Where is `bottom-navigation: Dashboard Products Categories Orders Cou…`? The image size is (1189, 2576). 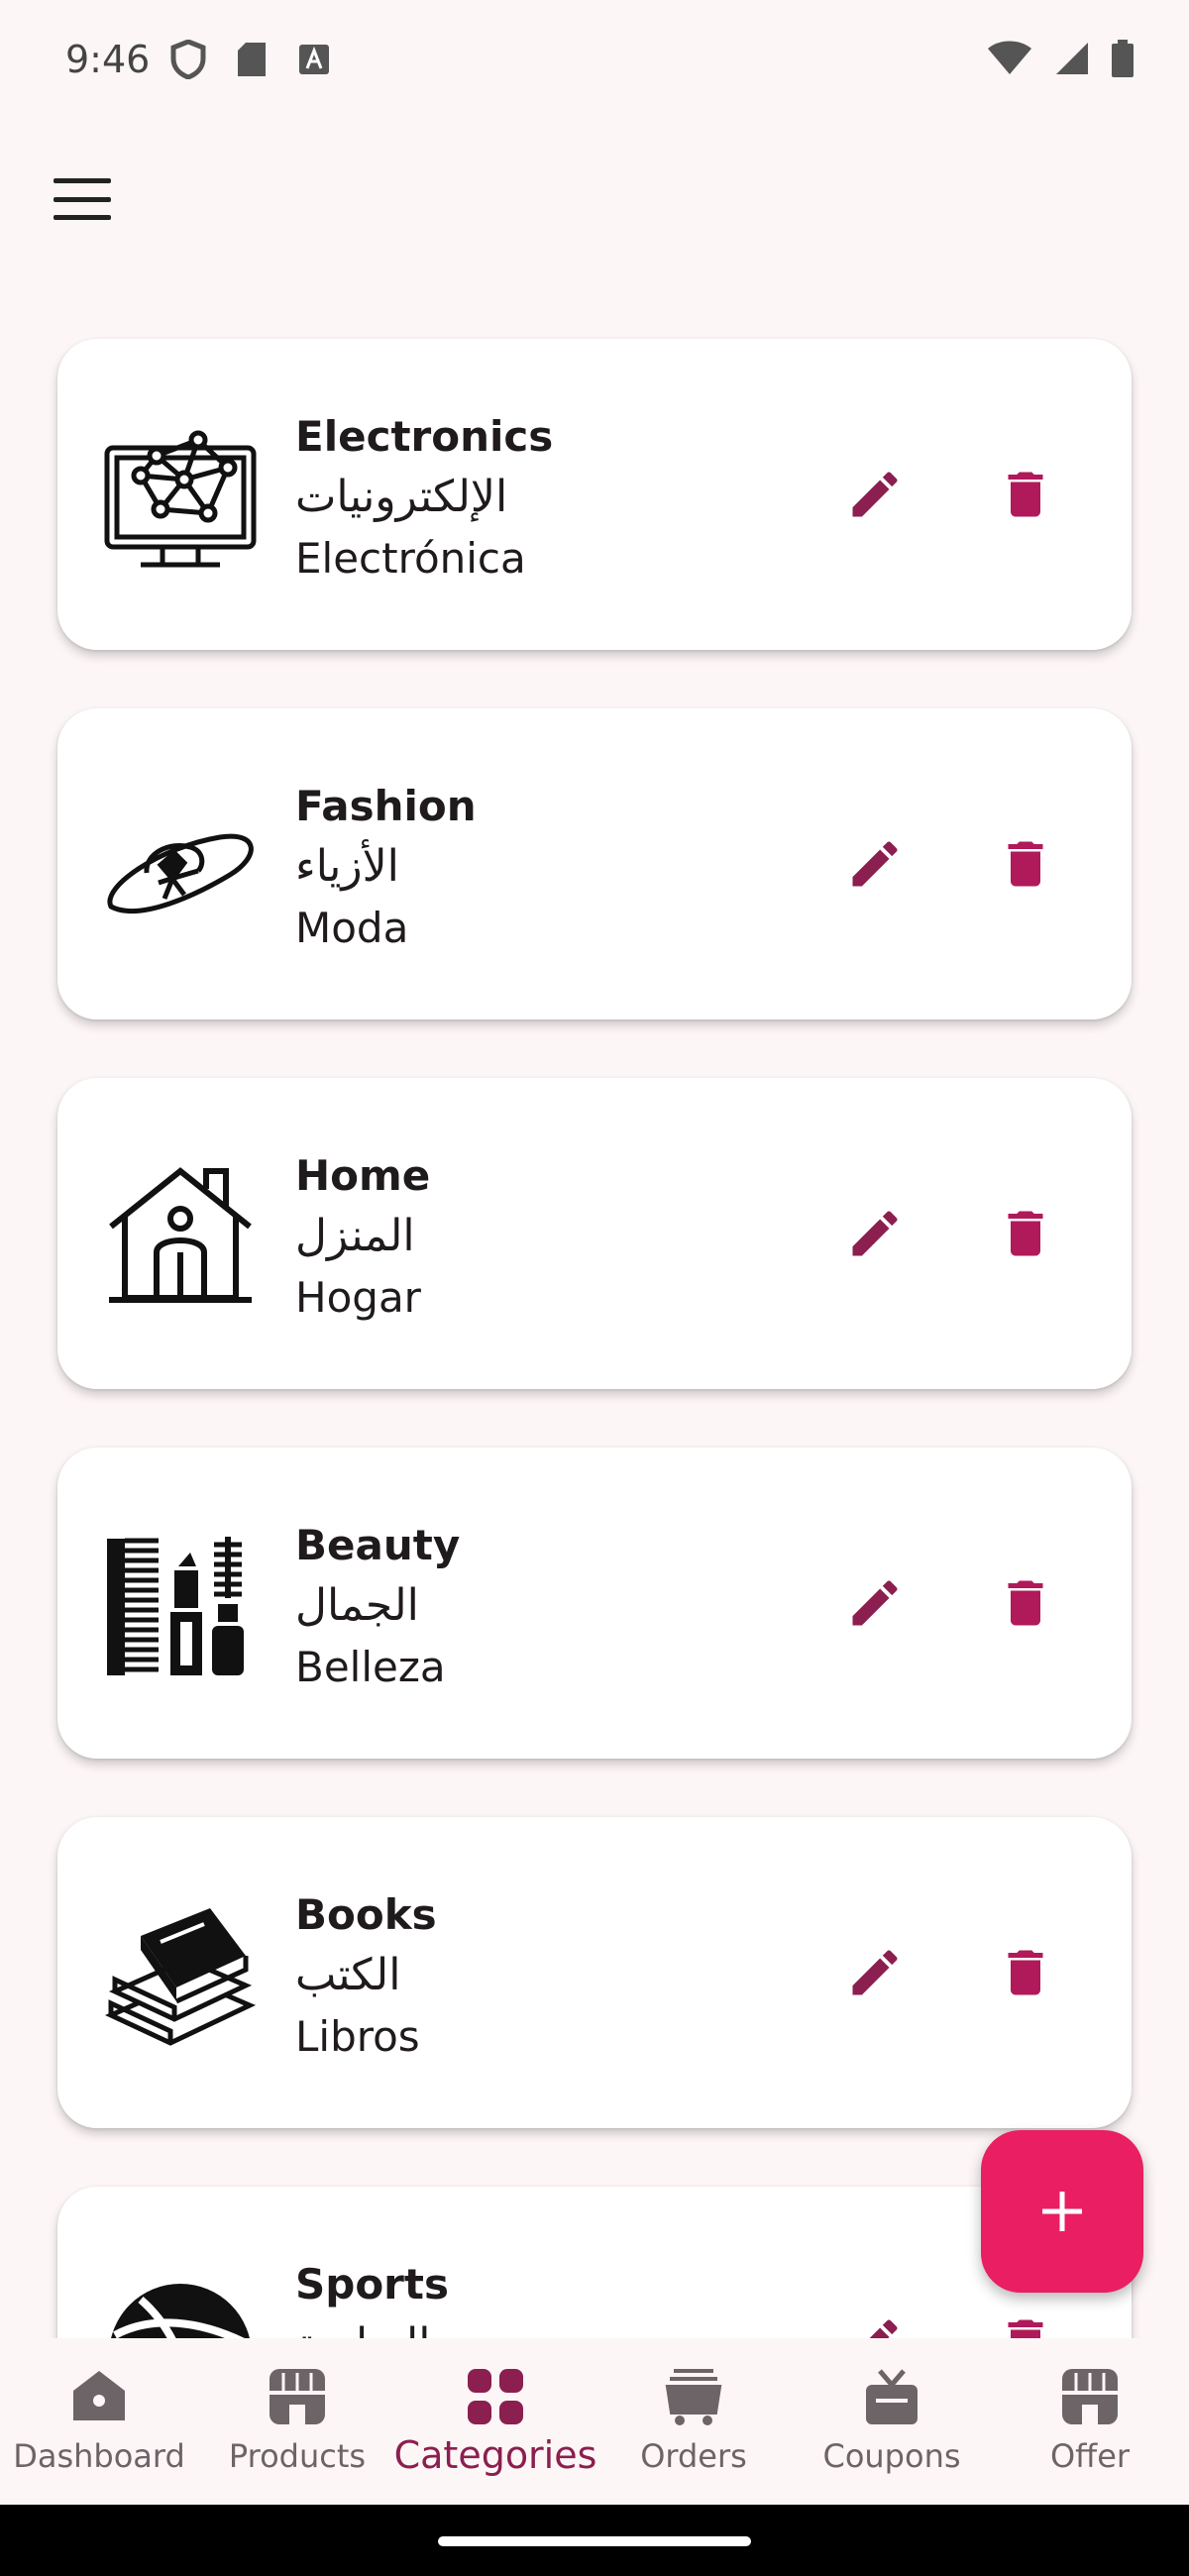
bottom-navigation: Dashboard Products Categories Orders Cou… is located at coordinates (594, 2421).